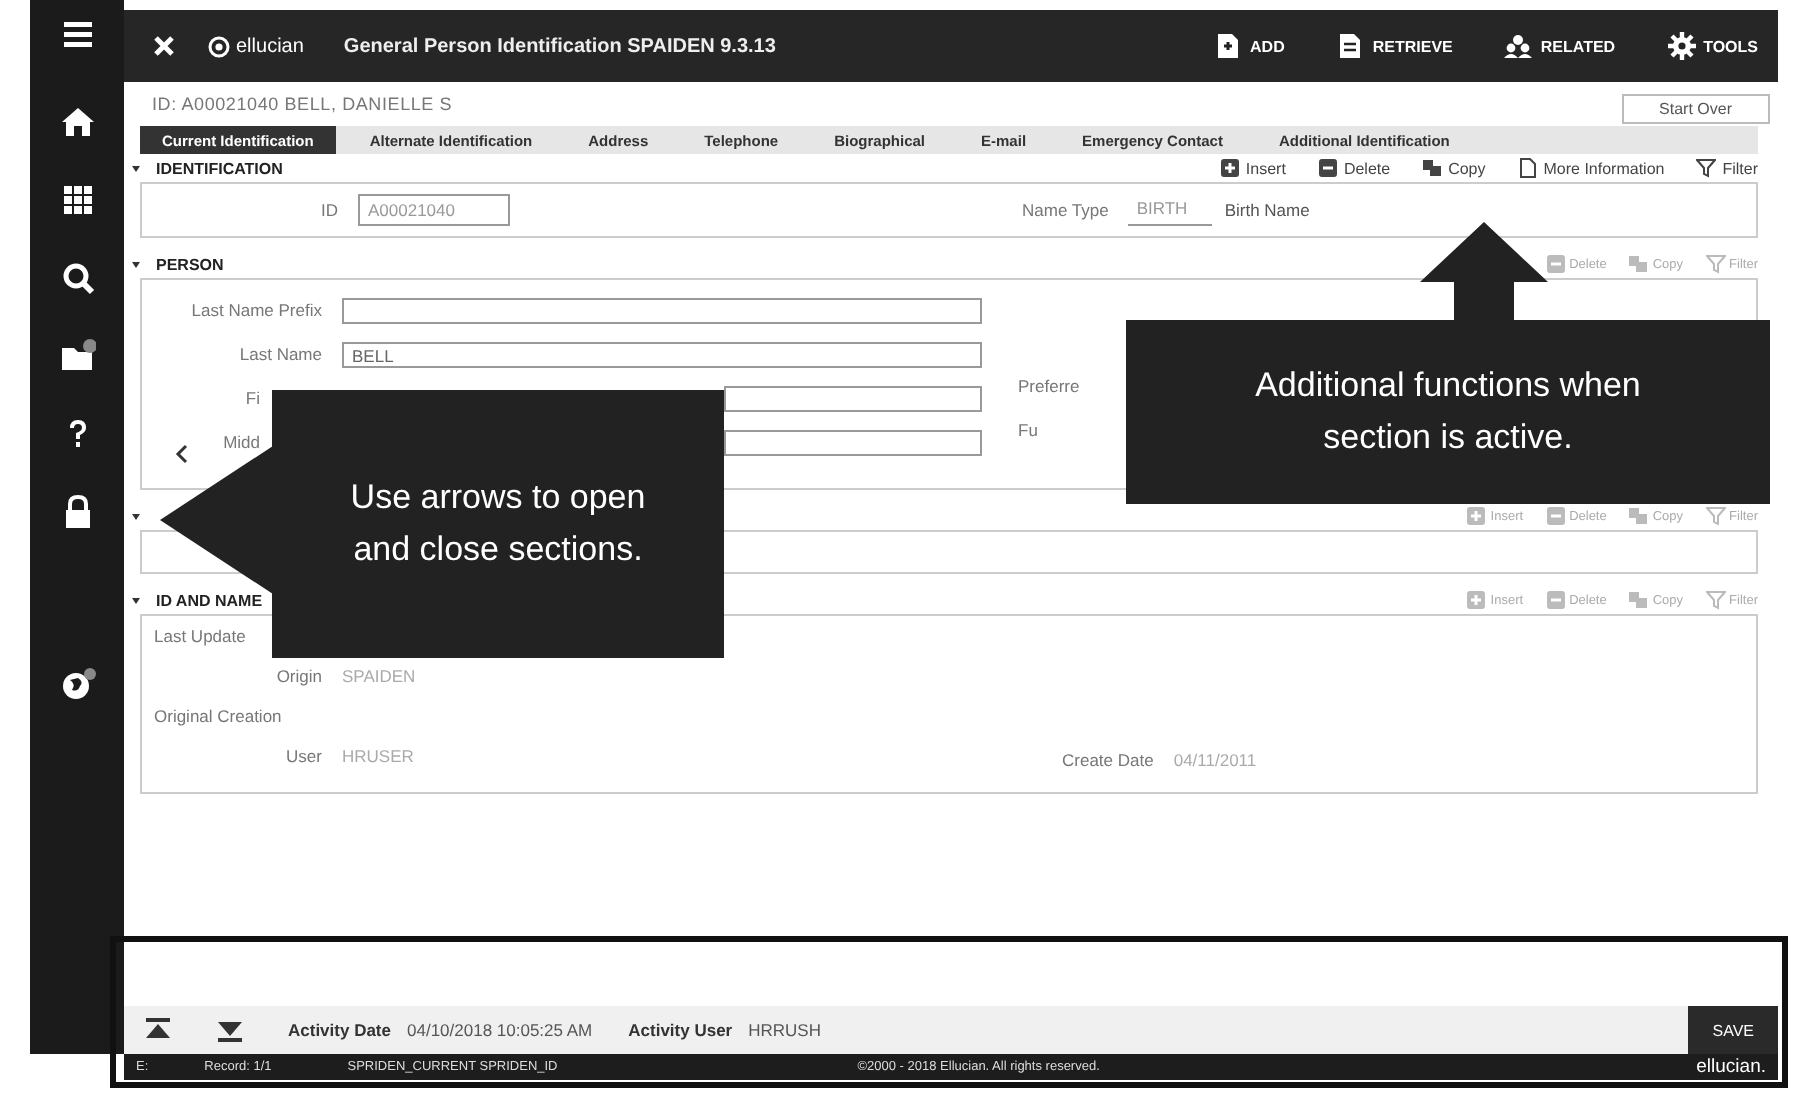 This screenshot has height=1106, width=1798. Describe the element at coordinates (1712, 46) in the screenshot. I see `toolbar-button: TOOLS` at that location.